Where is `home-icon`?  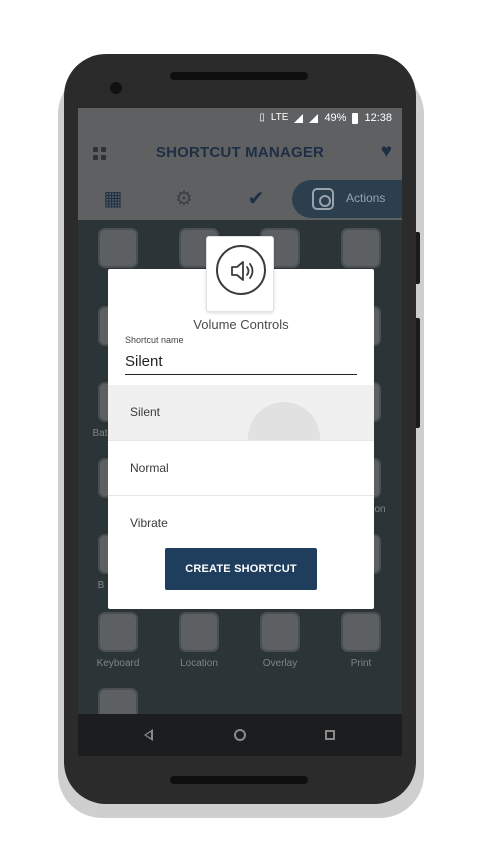 home-icon is located at coordinates (240, 735).